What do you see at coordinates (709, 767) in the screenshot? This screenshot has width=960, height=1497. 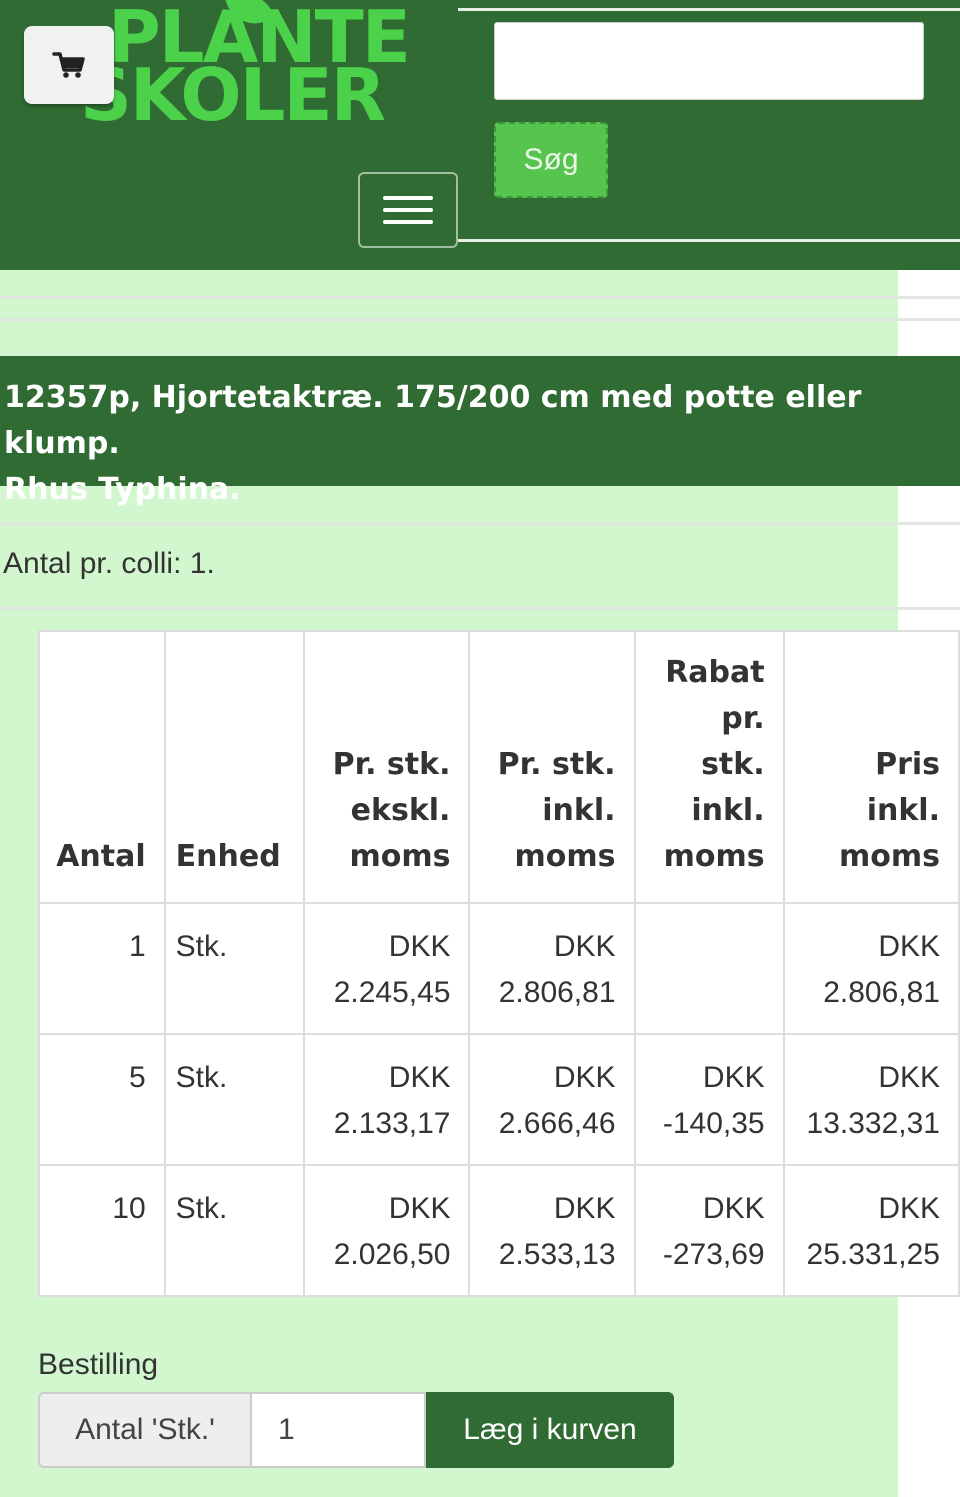 I see `header-discount: Rabat pr. stk. inkl. moms` at bounding box center [709, 767].